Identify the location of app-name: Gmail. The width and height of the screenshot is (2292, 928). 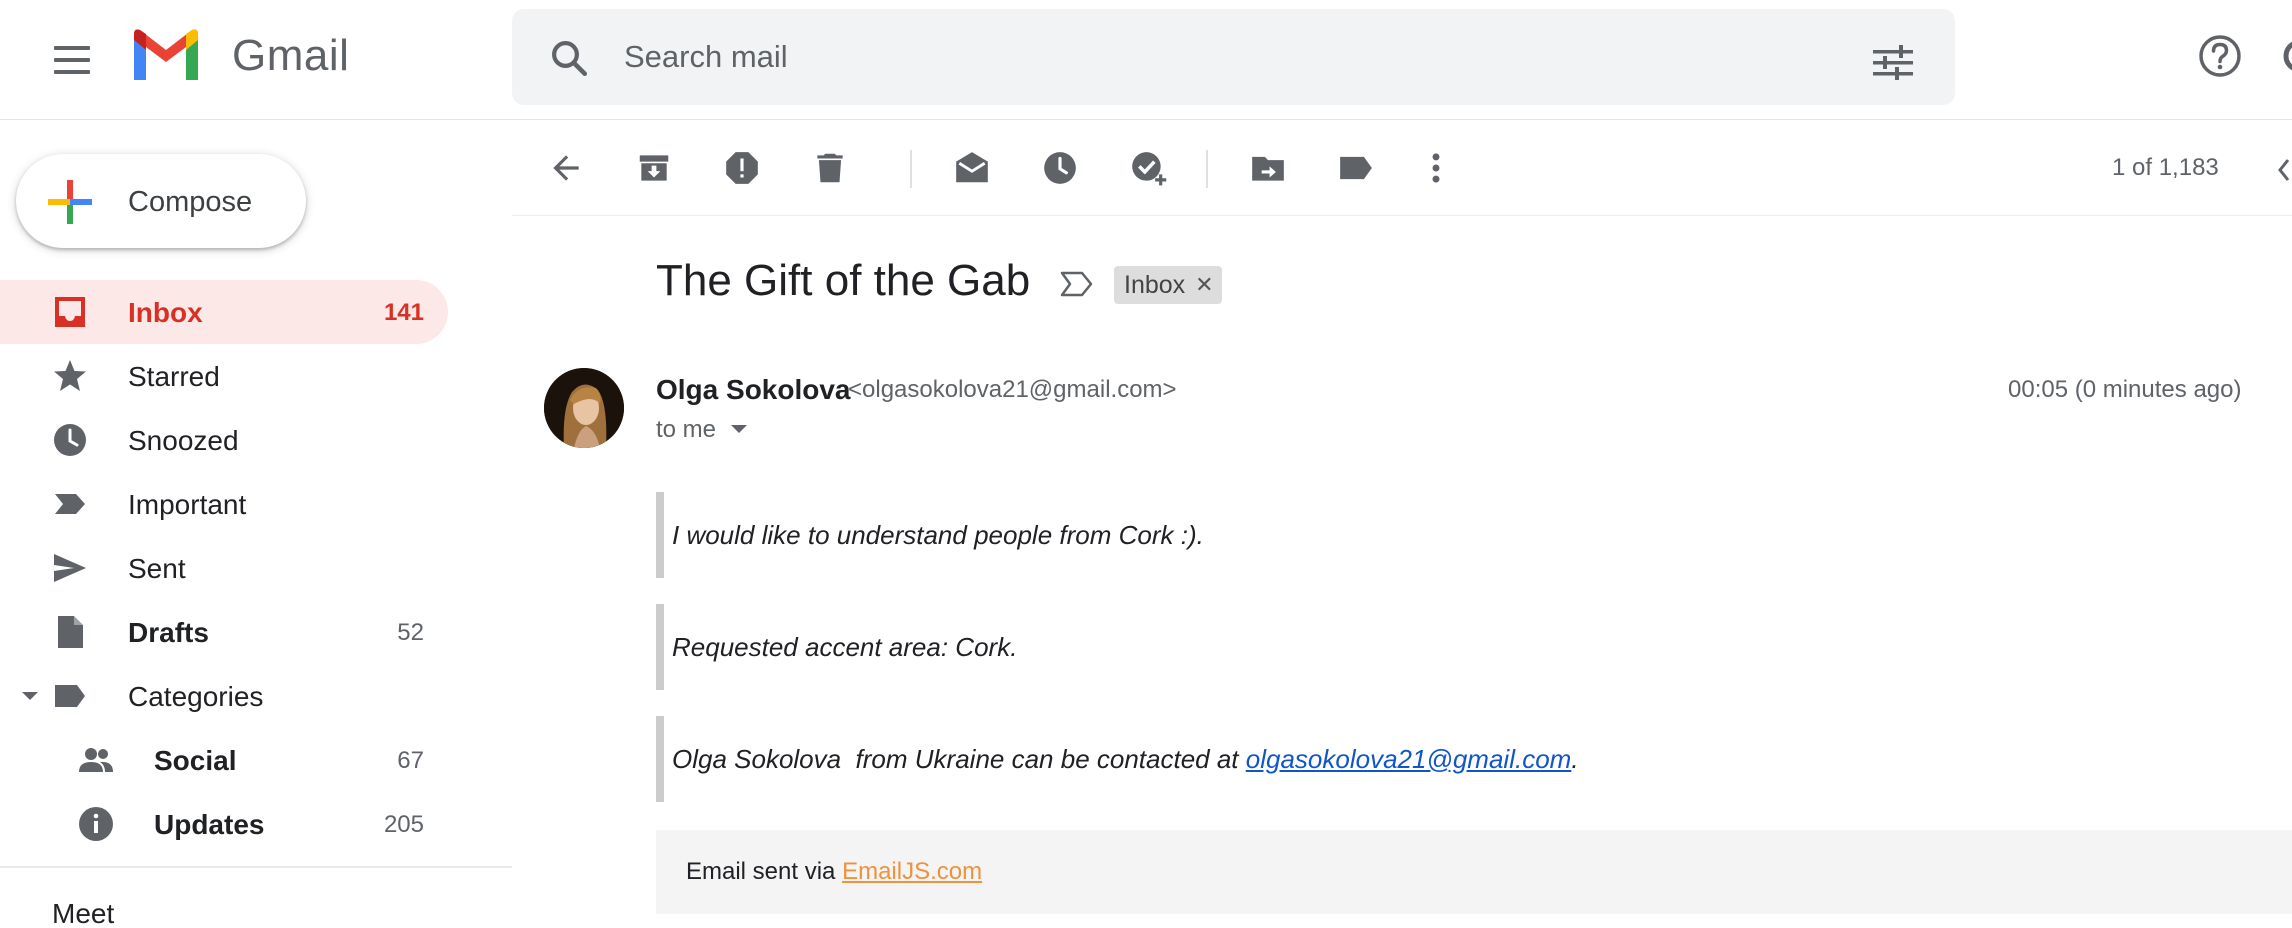
(291, 55).